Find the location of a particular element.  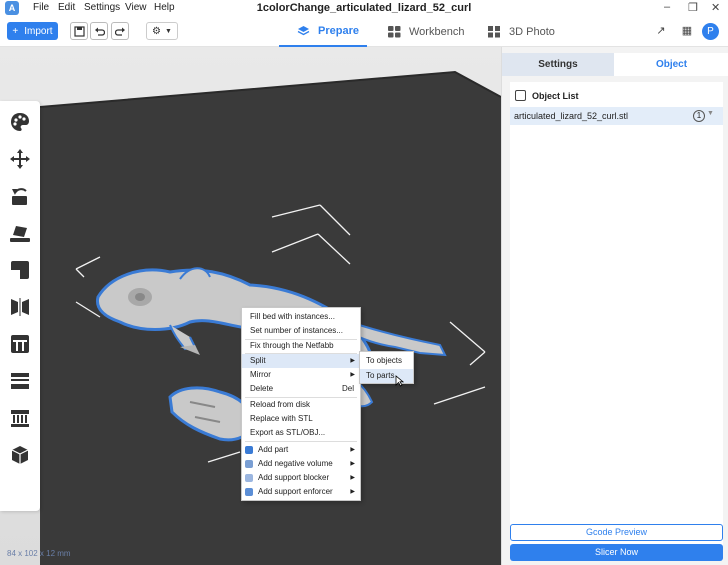

menu-split-to-parts: To parts is located at coordinates (386, 376).